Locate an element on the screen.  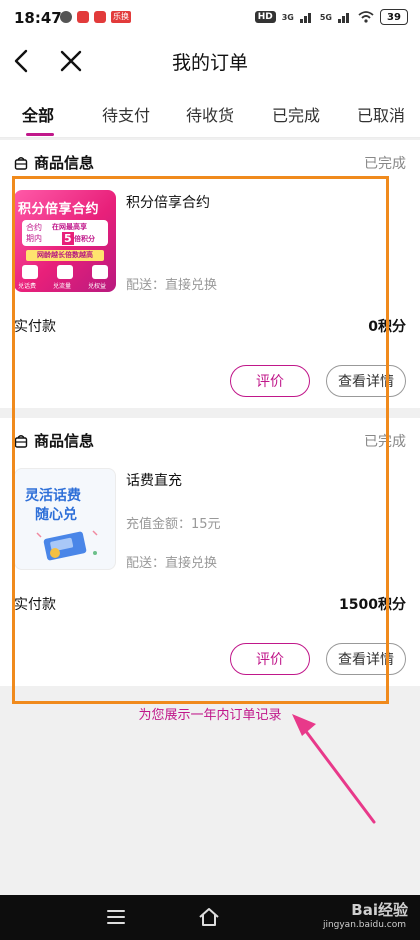
tab-cancelled: 已取消 is located at coordinates (381, 114).